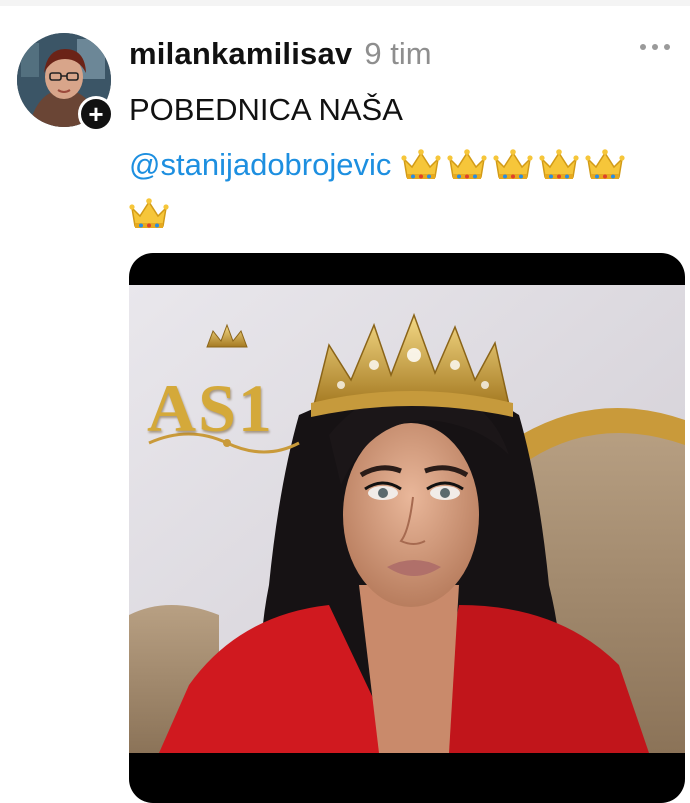 This screenshot has width=690, height=803. I want to click on mention-link: @stanijadobrojevic, so click(260, 165).